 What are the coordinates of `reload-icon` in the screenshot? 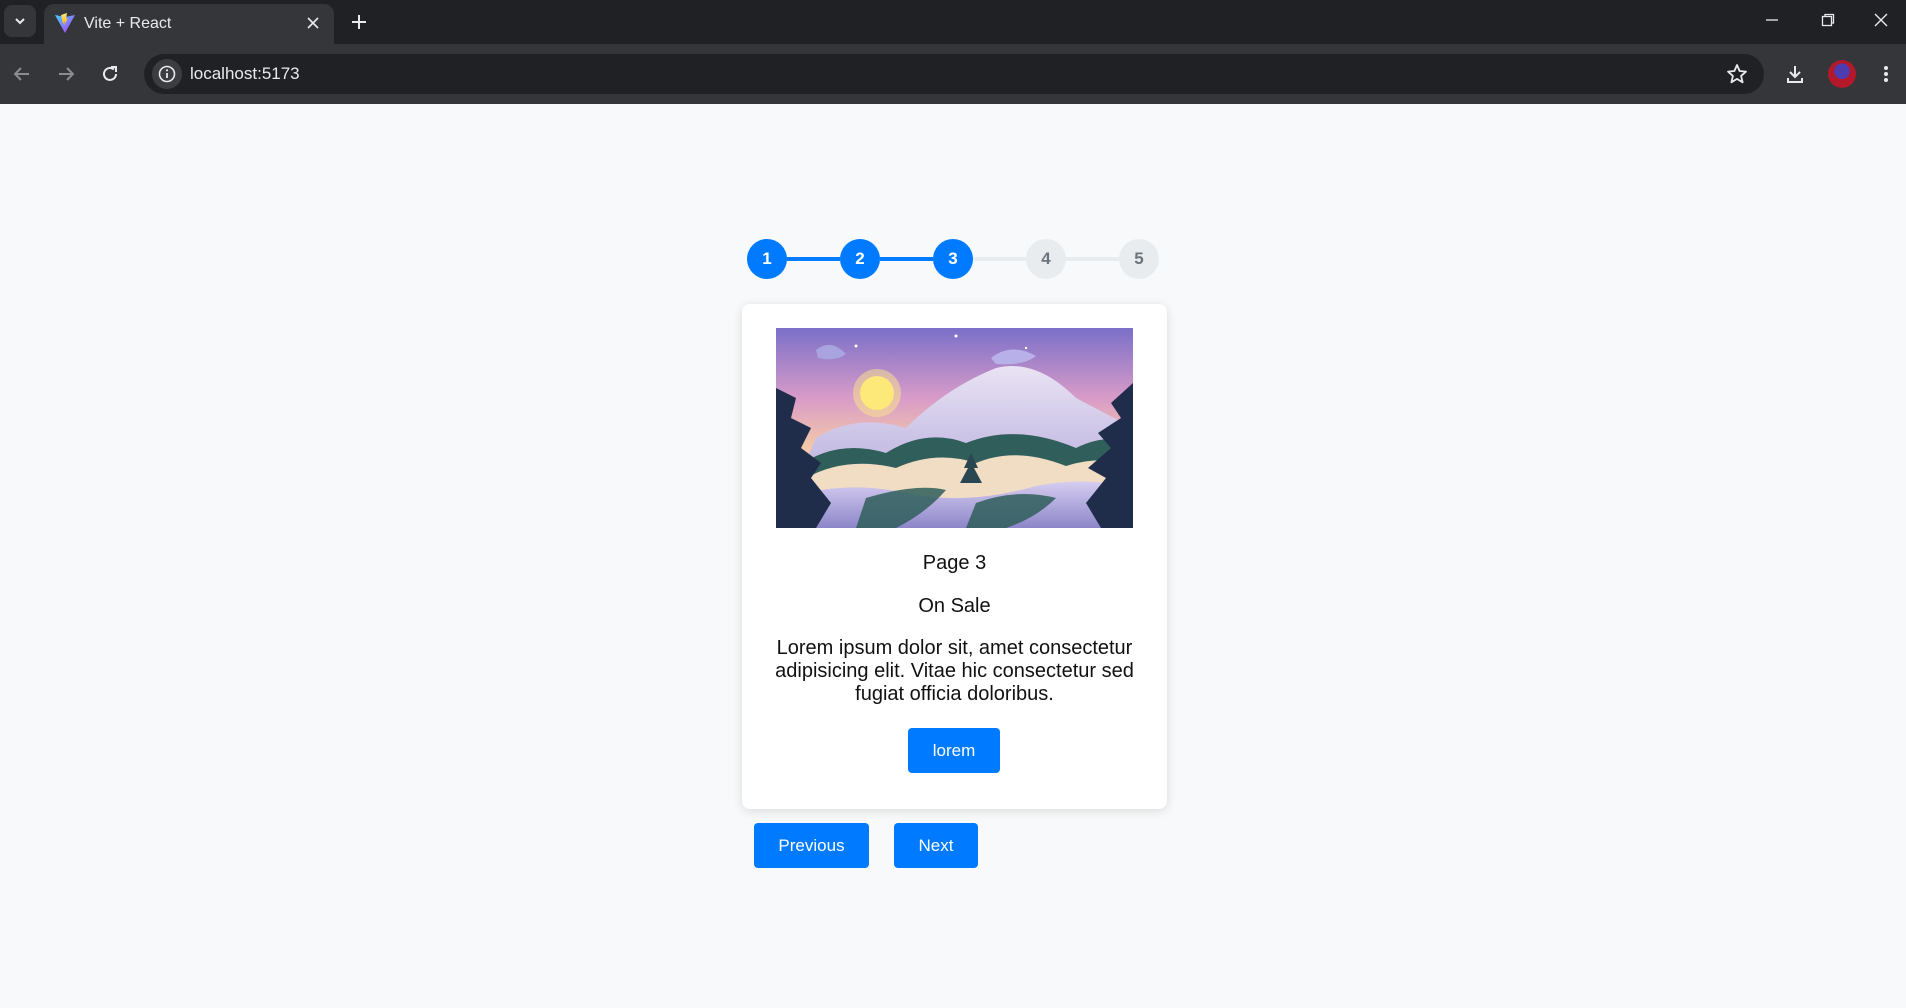 It's located at (110, 73).